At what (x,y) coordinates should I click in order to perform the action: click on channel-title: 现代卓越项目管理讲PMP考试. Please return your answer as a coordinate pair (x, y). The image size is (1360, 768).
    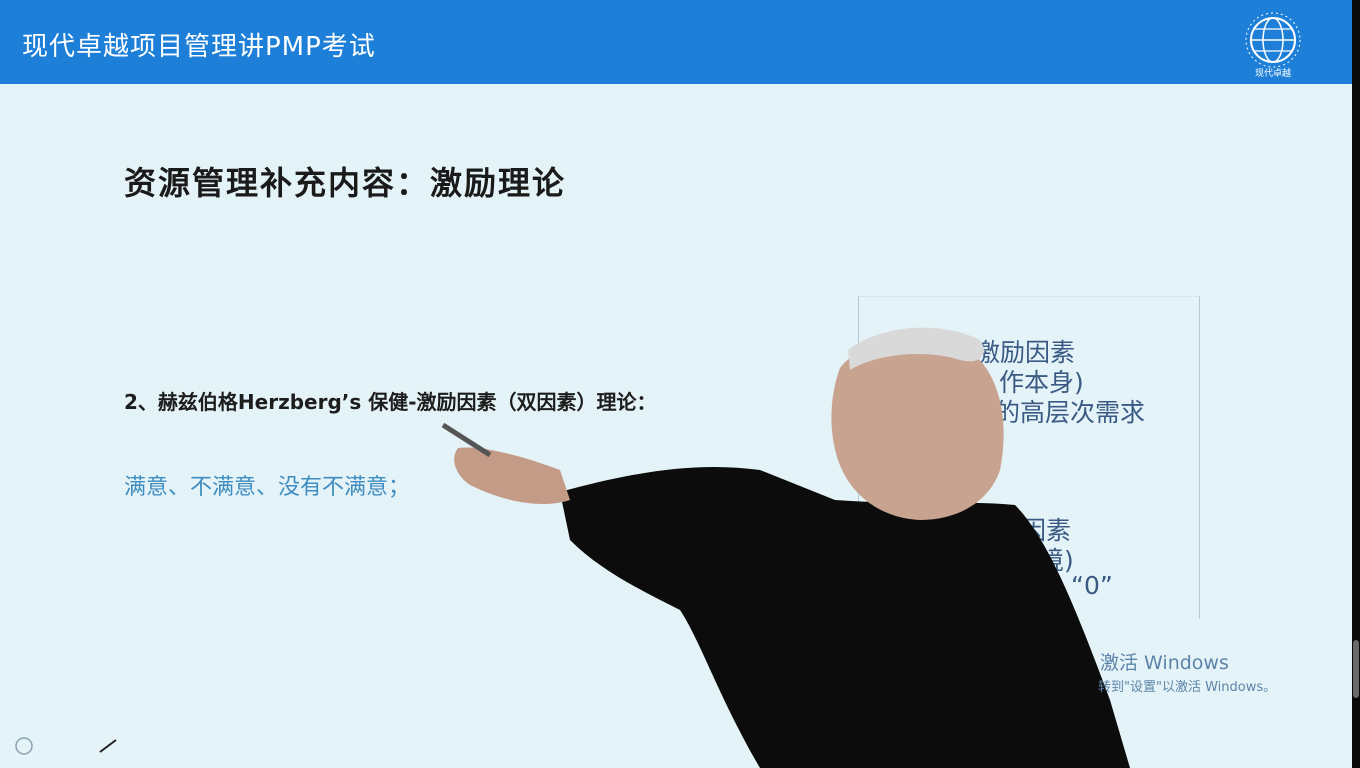
    Looking at the image, I should click on (199, 47).